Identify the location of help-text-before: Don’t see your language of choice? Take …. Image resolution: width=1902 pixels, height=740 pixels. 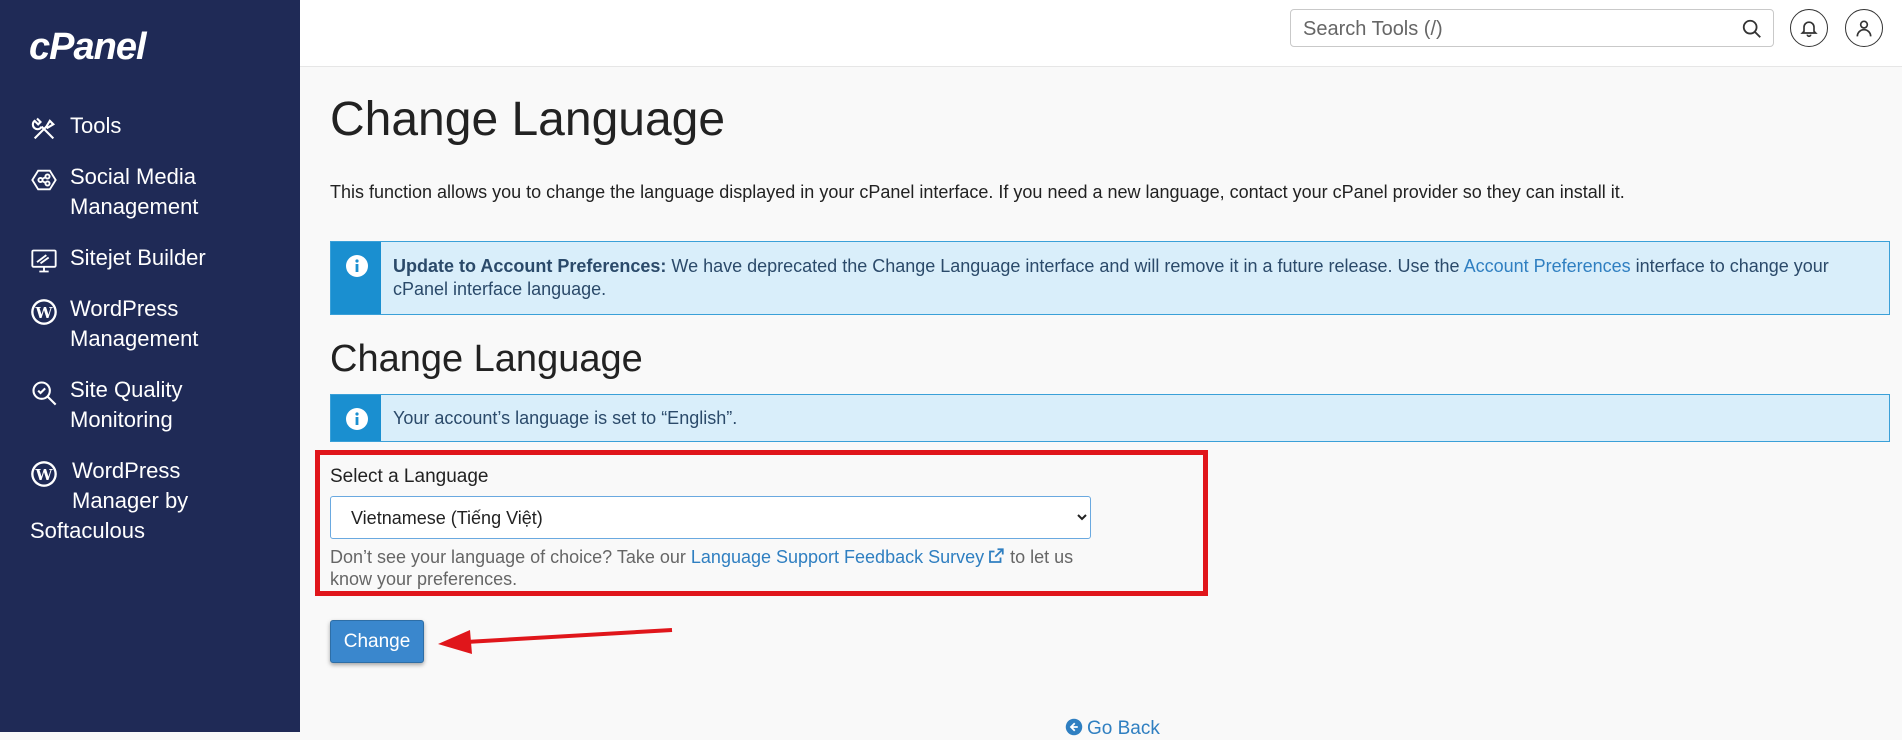
(510, 557).